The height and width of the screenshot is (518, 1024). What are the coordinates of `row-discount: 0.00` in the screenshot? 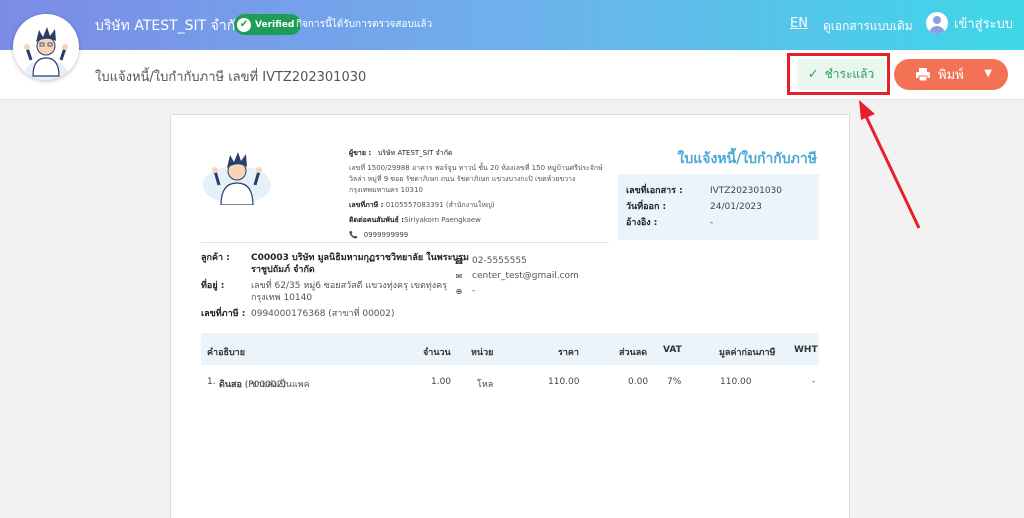 It's located at (638, 382).